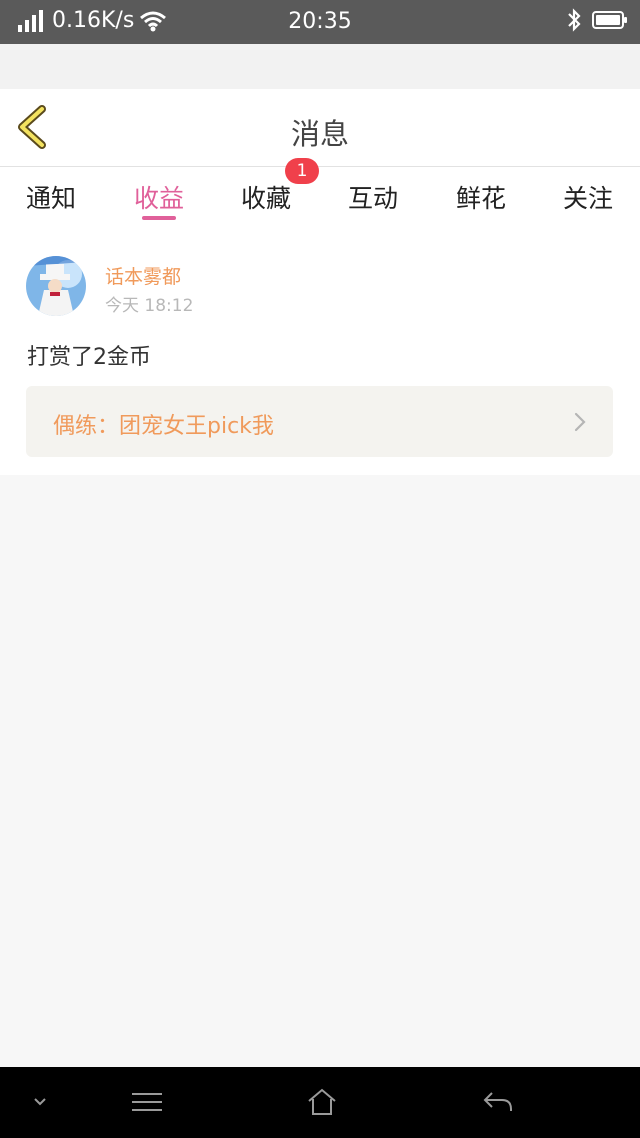  Describe the element at coordinates (609, 20) in the screenshot. I see `battery-icon` at that location.